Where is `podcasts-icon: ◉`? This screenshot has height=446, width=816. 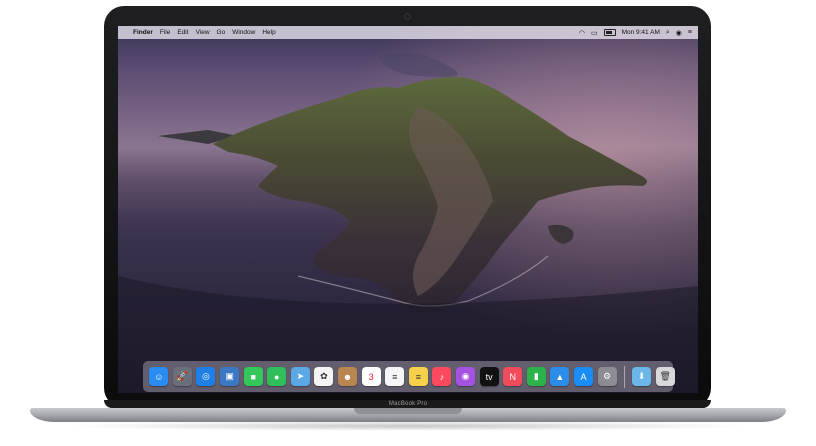 podcasts-icon: ◉ is located at coordinates (466, 376).